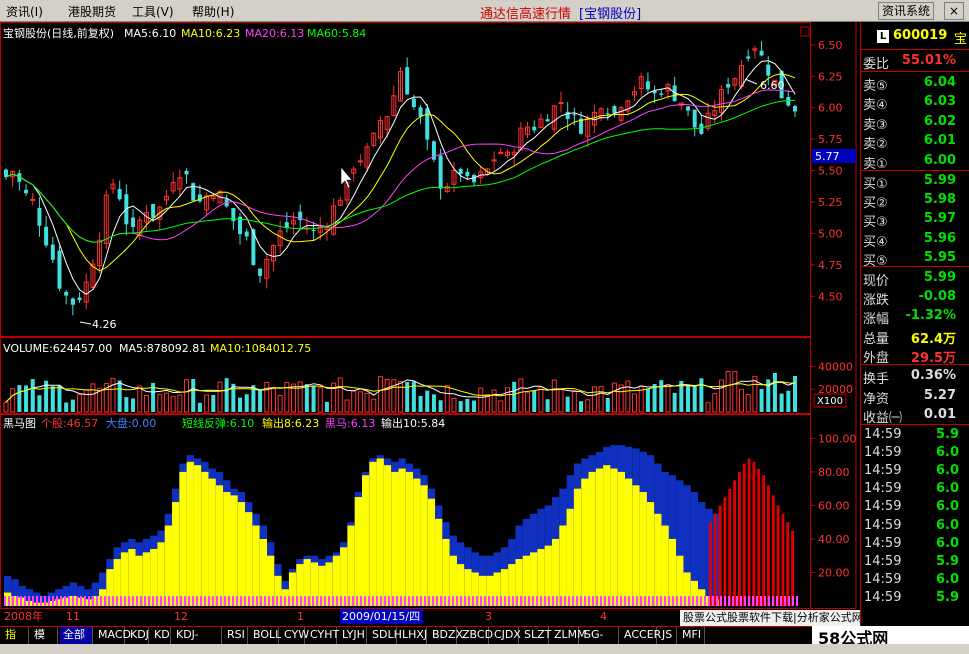  Describe the element at coordinates (138, 635) in the screenshot. I see `tab-kdj: KDJ` at that location.